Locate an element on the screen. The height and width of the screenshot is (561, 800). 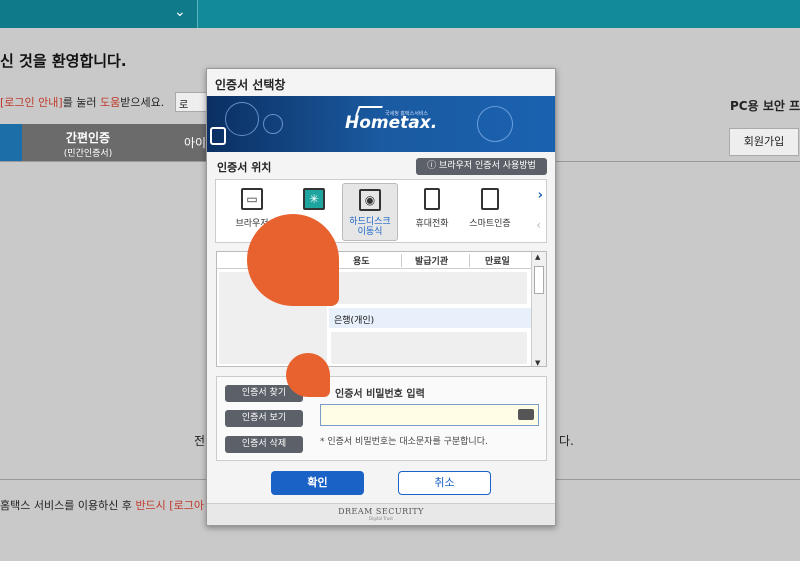
confirm-button: 확인 is located at coordinates (317, 483).